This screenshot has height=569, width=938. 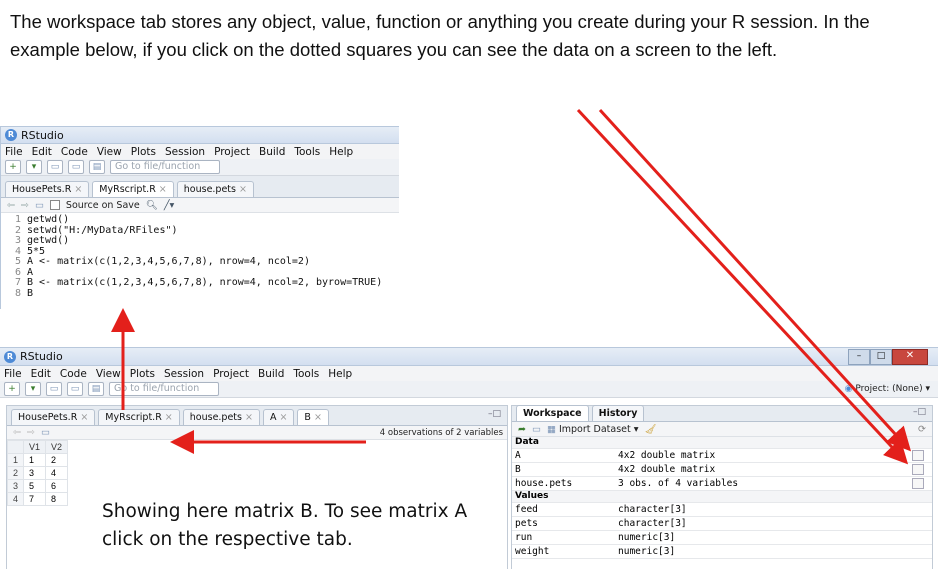 What do you see at coordinates (215, 417) in the screenshot?
I see `tab-label: house.pets` at bounding box center [215, 417].